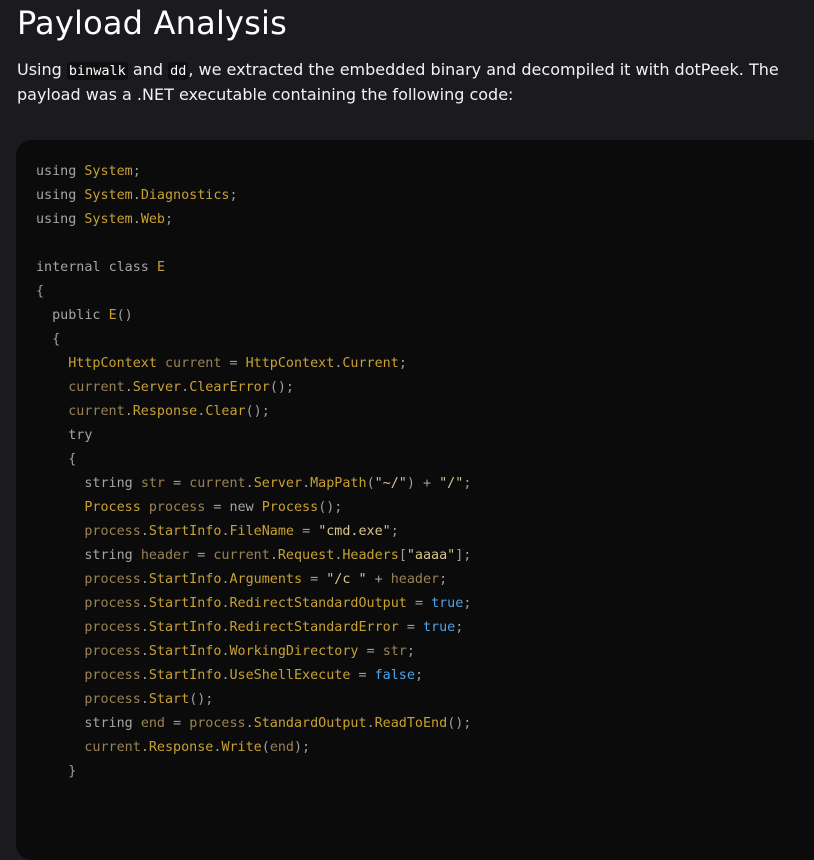 The height and width of the screenshot is (860, 814). What do you see at coordinates (88, 171) in the screenshot?
I see `code-line: using System;` at bounding box center [88, 171].